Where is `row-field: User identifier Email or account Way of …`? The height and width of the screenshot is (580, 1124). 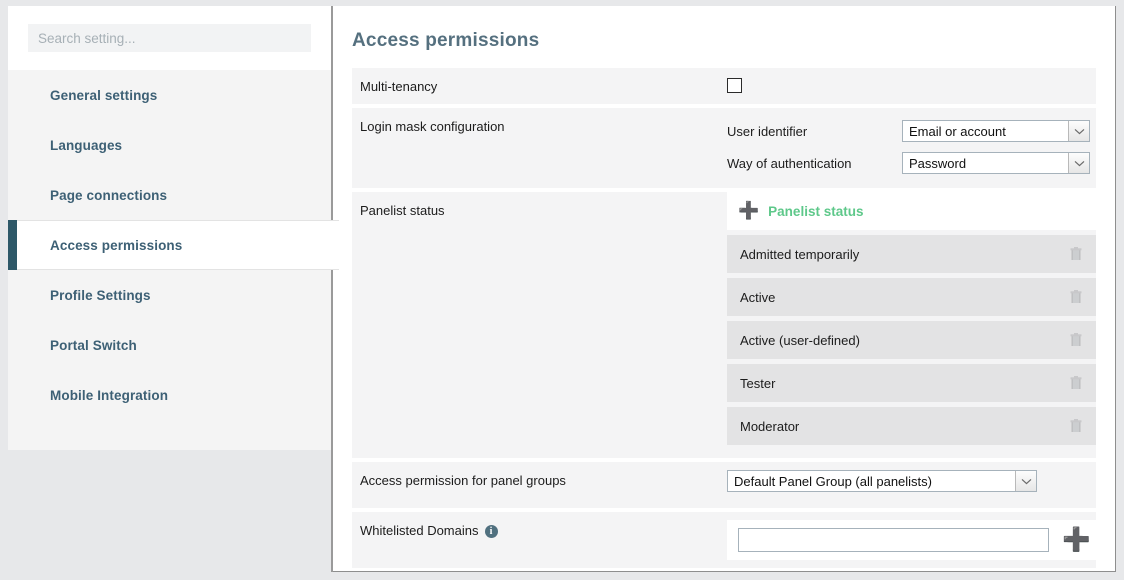
row-field: User identifier Email or account Way of … is located at coordinates (911, 148).